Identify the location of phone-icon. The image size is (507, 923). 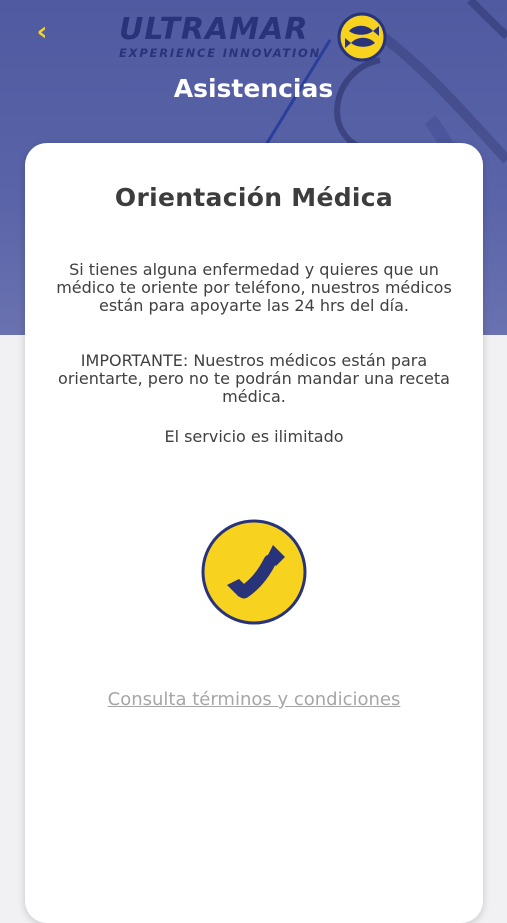
(254, 572).